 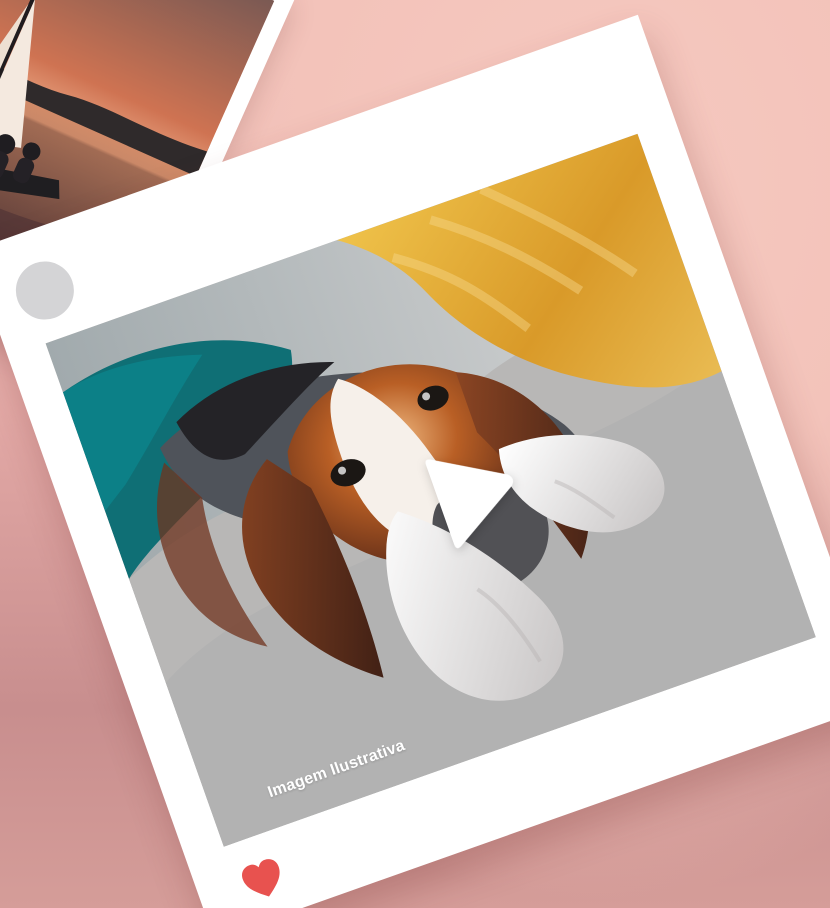 I want to click on like-button, so click(x=263, y=880).